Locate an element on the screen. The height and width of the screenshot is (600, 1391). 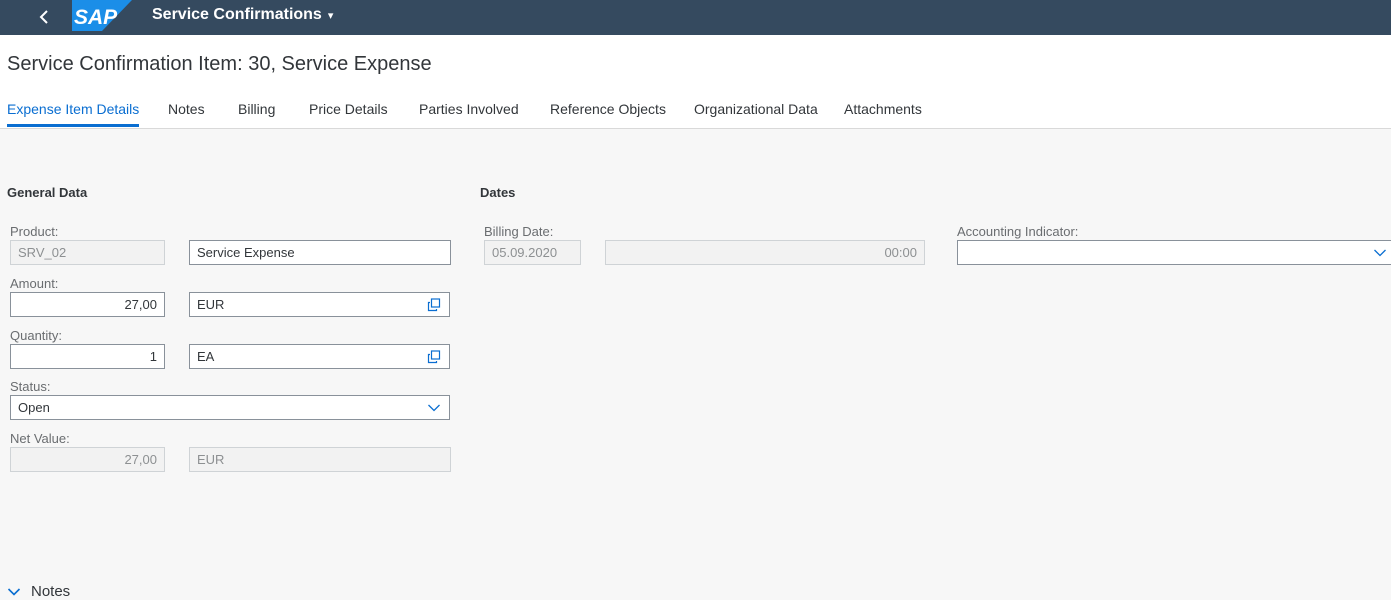
tab-label: Notes is located at coordinates (186, 109).